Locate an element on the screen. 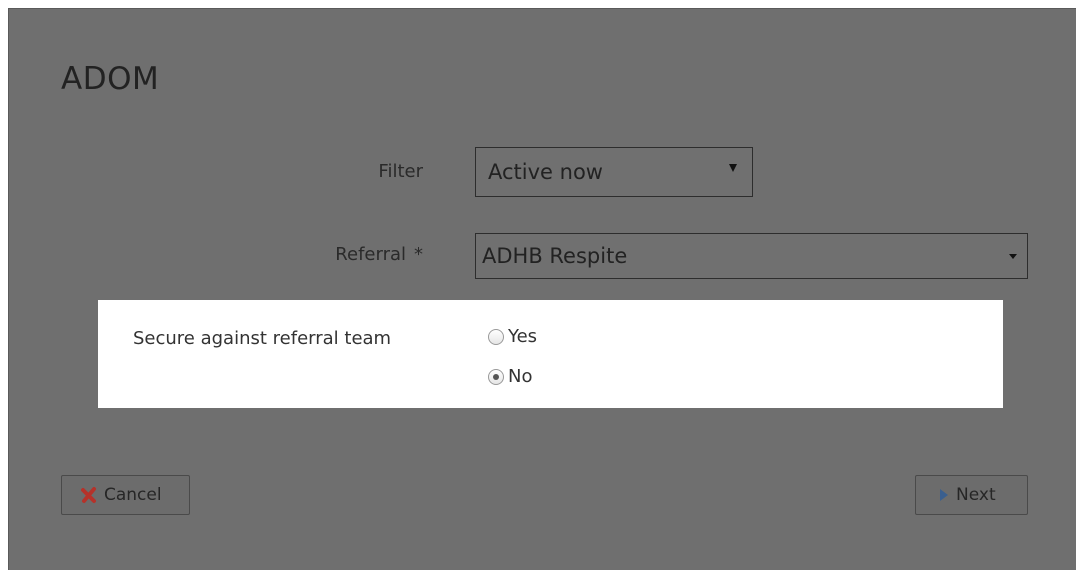 This screenshot has width=1076, height=570. filter-select-value: Active now is located at coordinates (545, 172).